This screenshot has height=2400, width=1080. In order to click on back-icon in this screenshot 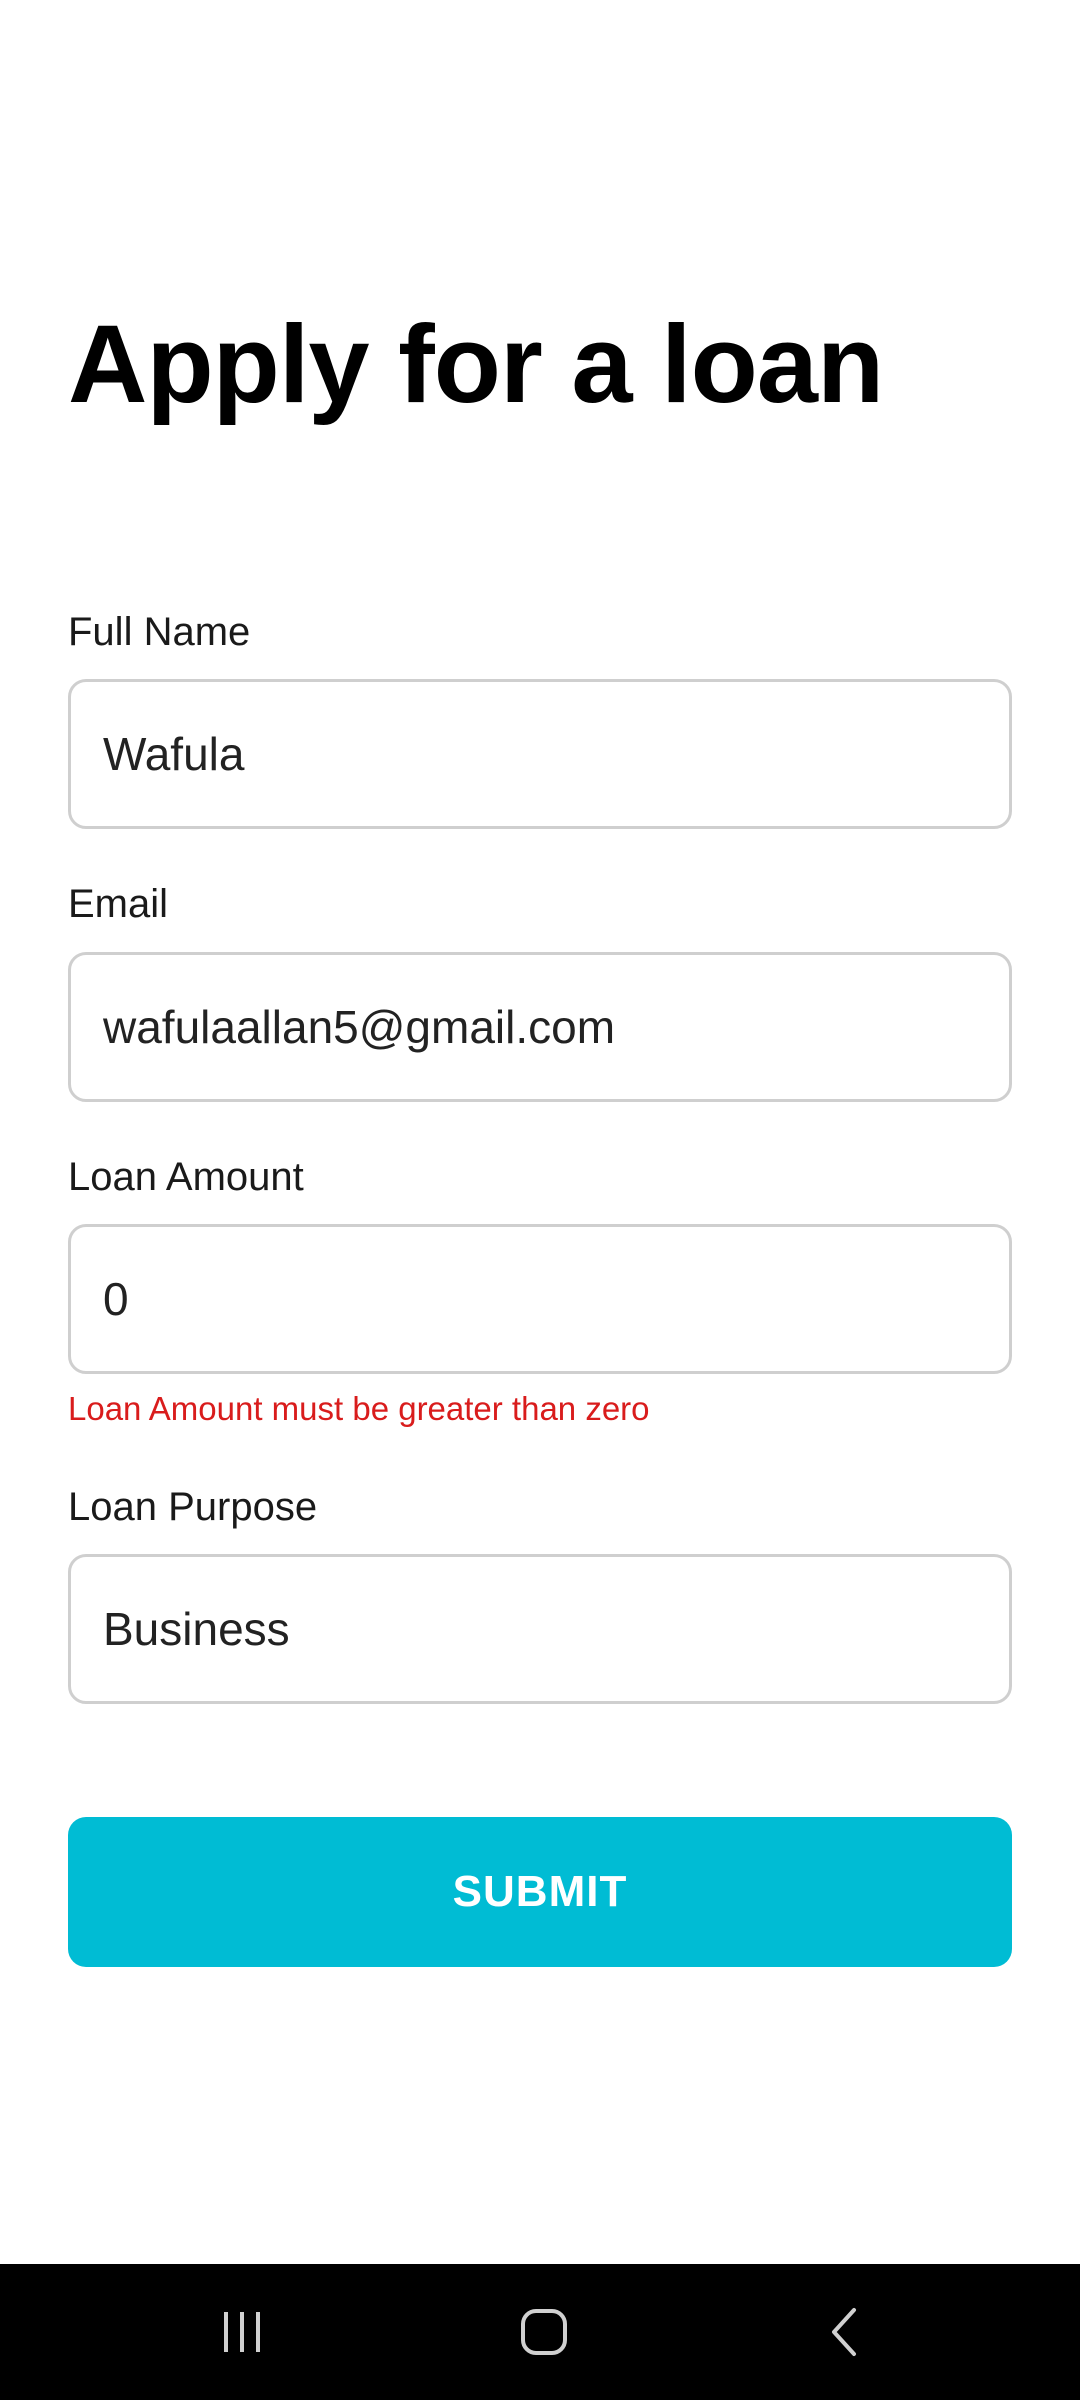, I will do `click(844, 2332)`.